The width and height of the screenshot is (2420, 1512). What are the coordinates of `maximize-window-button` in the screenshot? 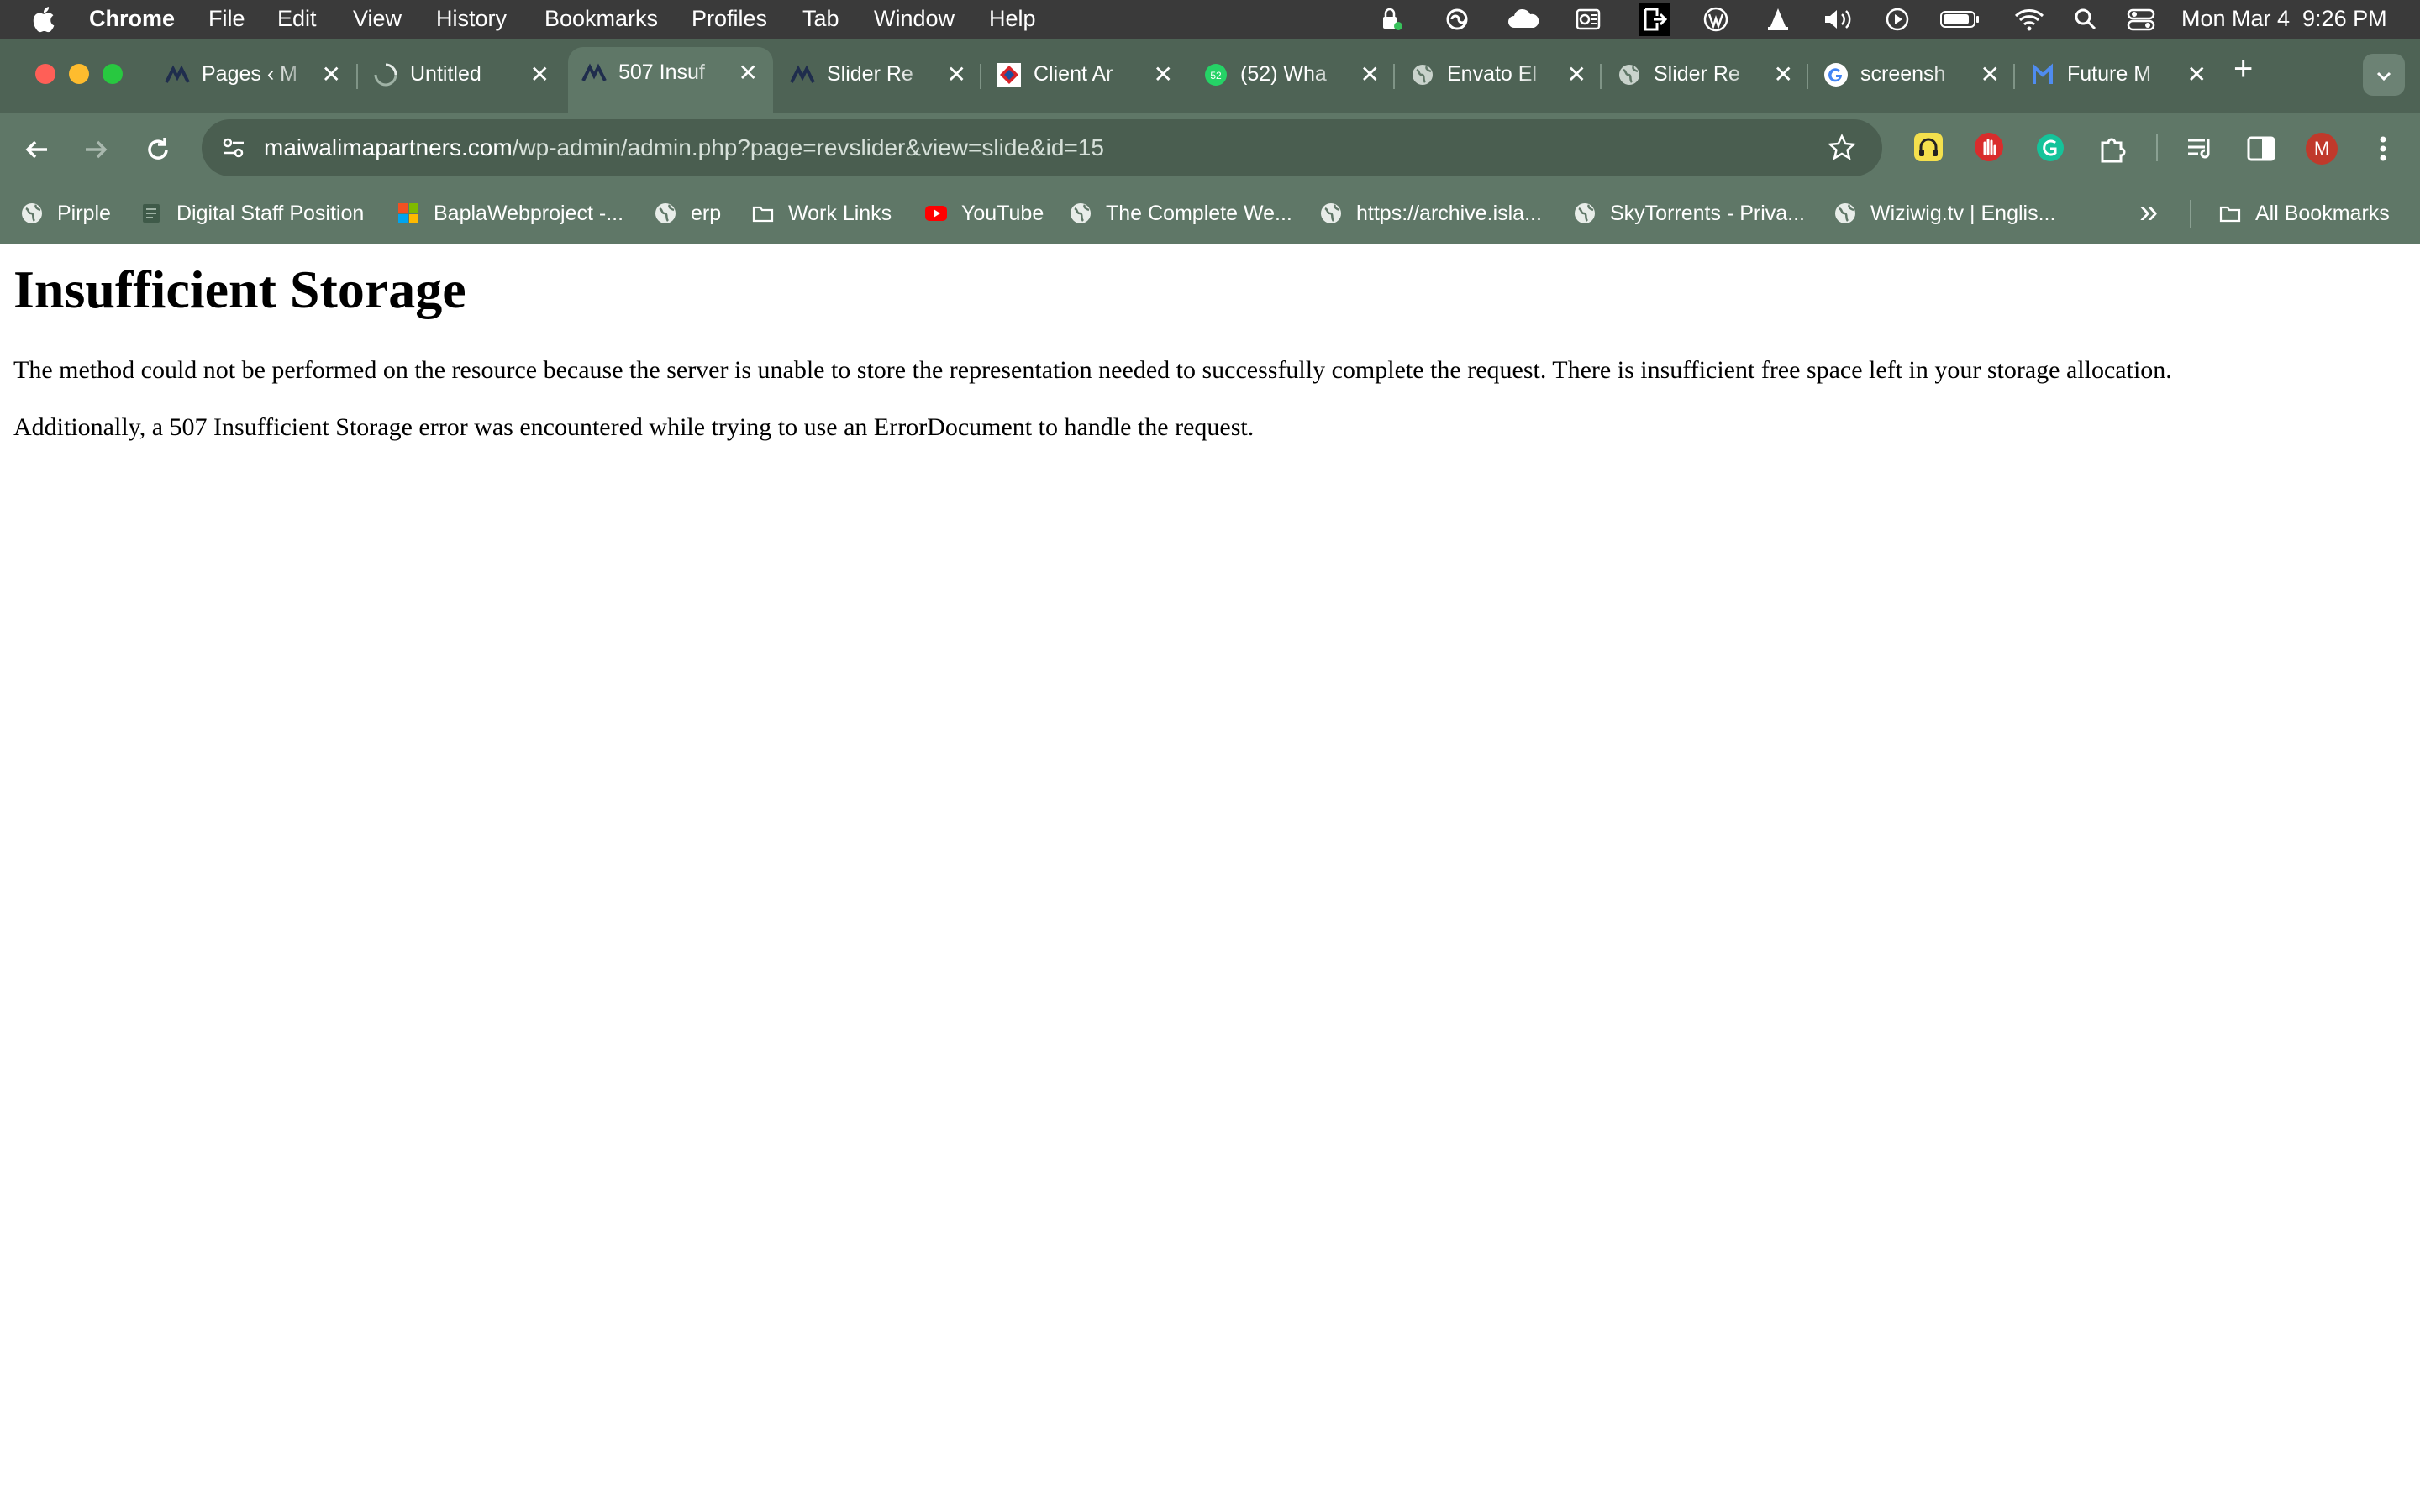 It's located at (113, 74).